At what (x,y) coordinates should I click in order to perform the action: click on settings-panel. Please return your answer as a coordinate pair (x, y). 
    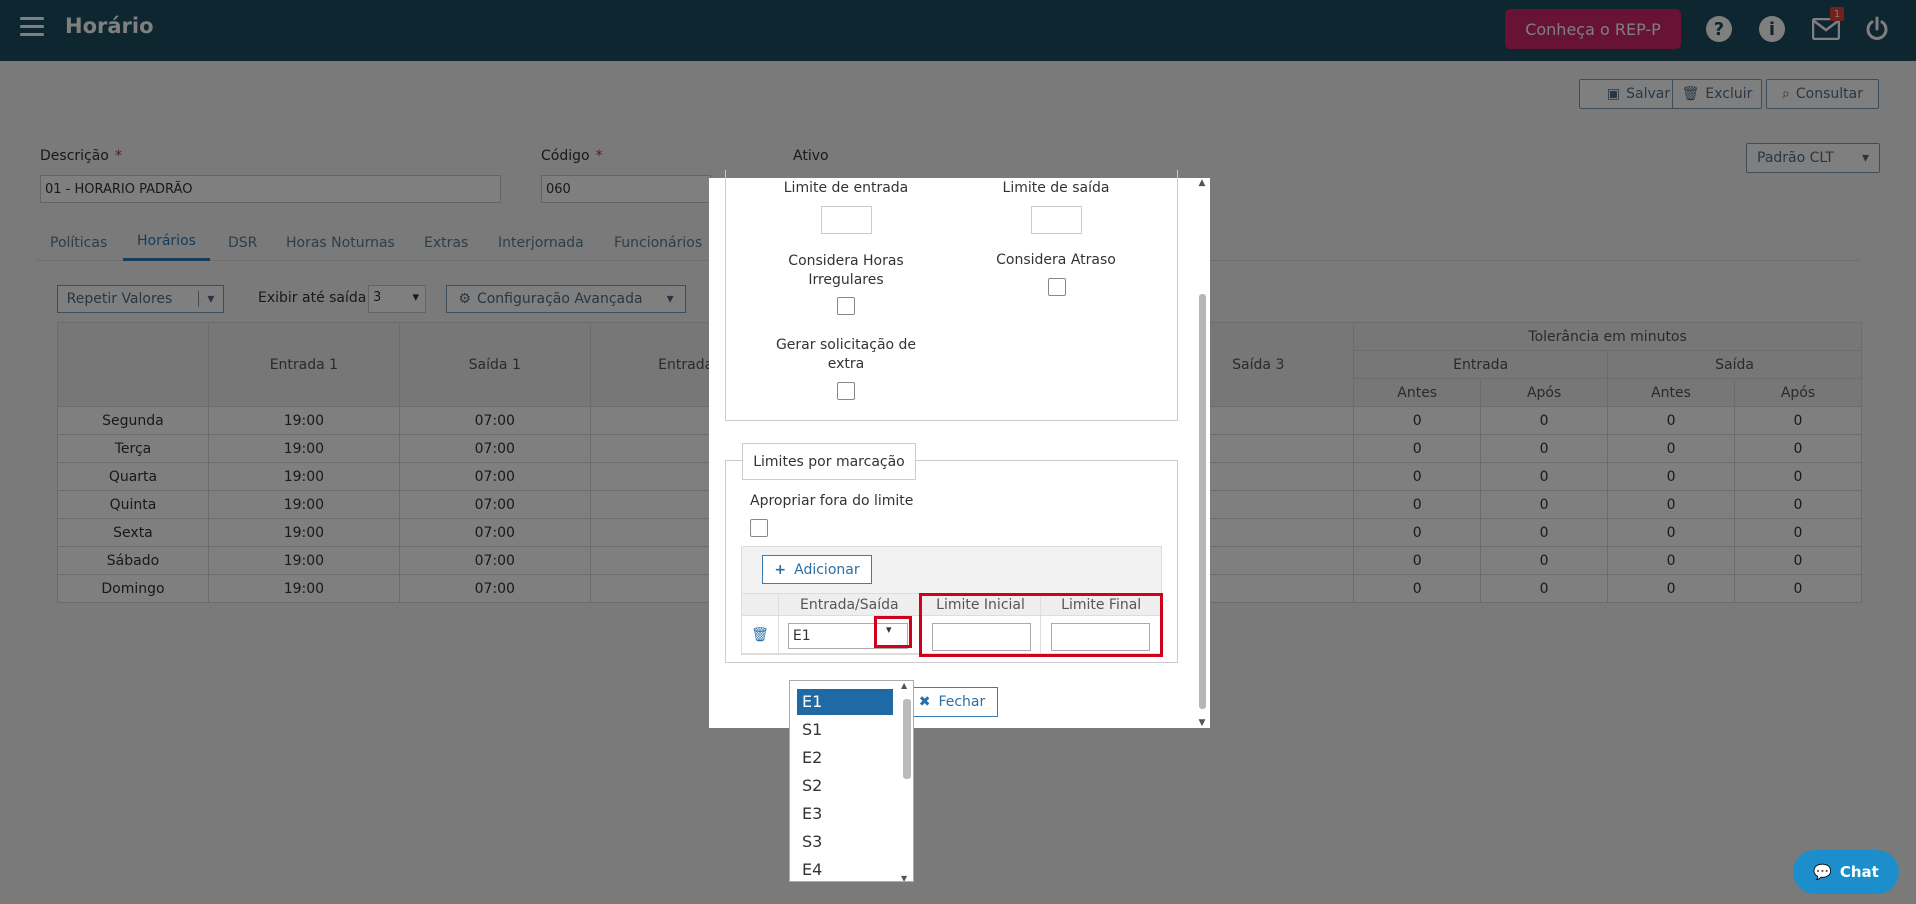
    Looking at the image, I should click on (951, 295).